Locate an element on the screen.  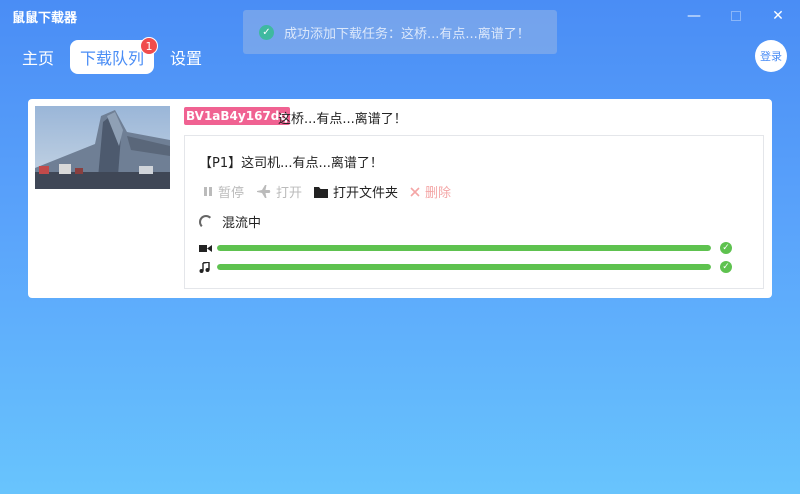
maximize-button is located at coordinates (736, 16).